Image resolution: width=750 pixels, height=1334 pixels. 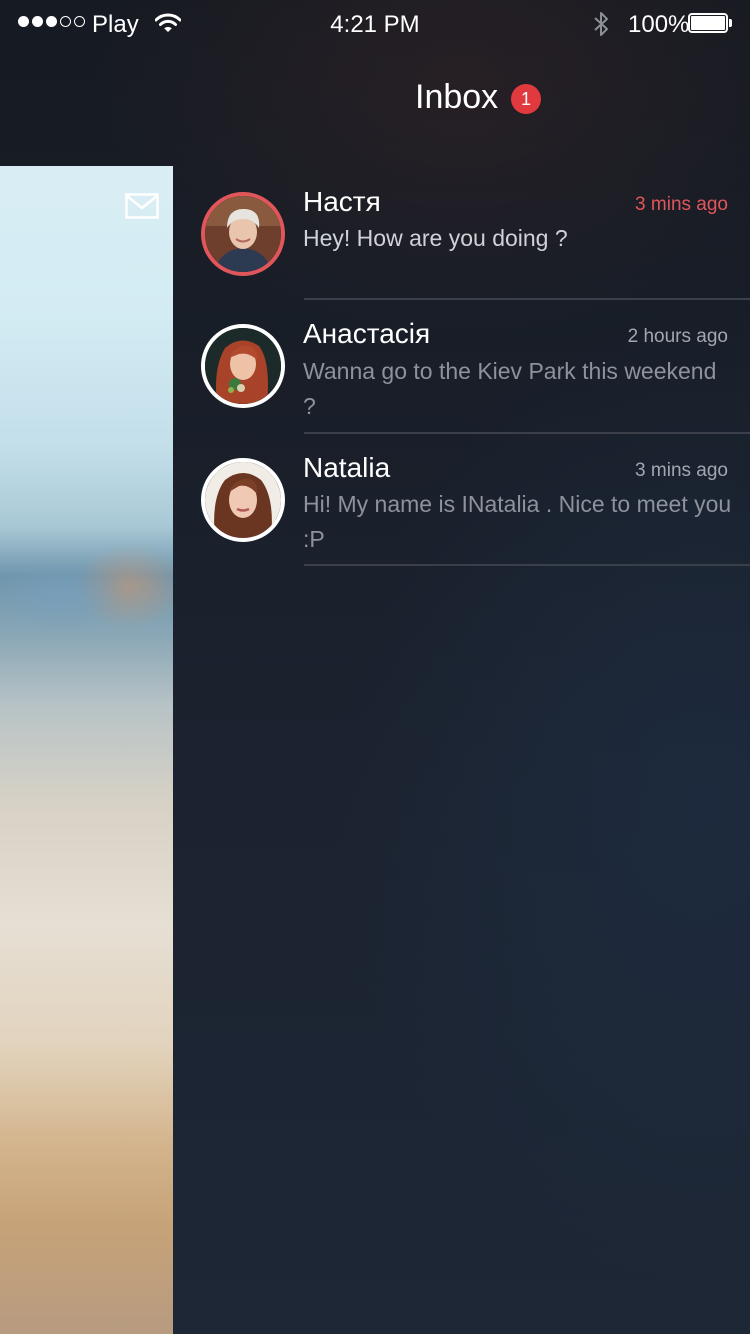 What do you see at coordinates (342, 201) in the screenshot?
I see `sender-name: Настя` at bounding box center [342, 201].